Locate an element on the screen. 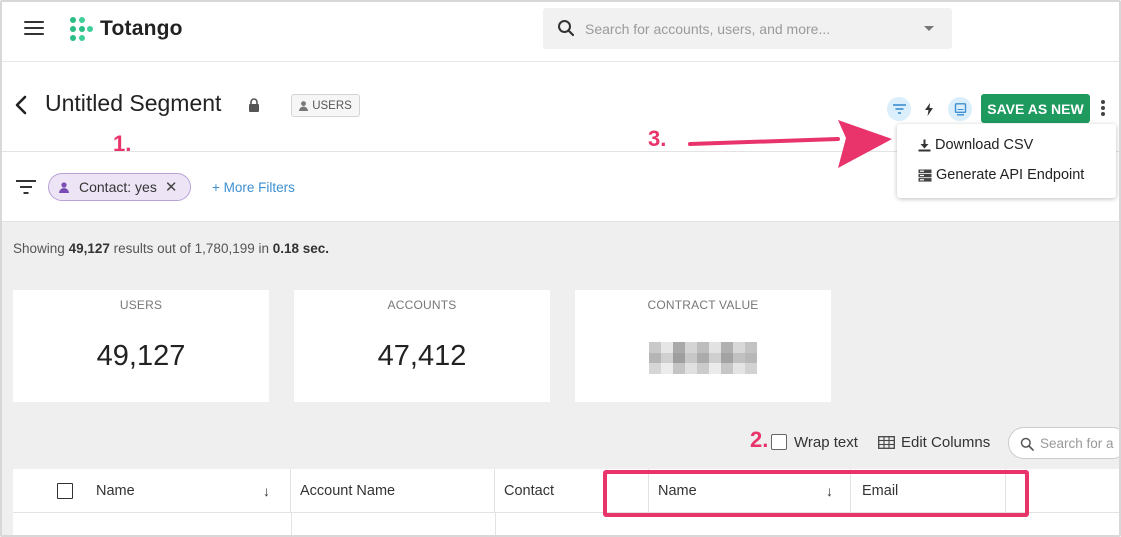 This screenshot has width=1121, height=537. column-header-label: Account Name is located at coordinates (348, 491).